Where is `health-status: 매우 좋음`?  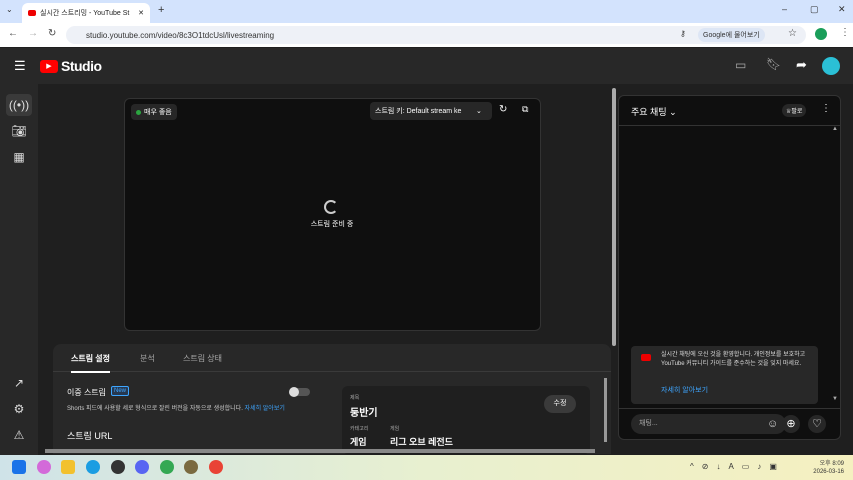 health-status: 매우 좋음 is located at coordinates (158, 112).